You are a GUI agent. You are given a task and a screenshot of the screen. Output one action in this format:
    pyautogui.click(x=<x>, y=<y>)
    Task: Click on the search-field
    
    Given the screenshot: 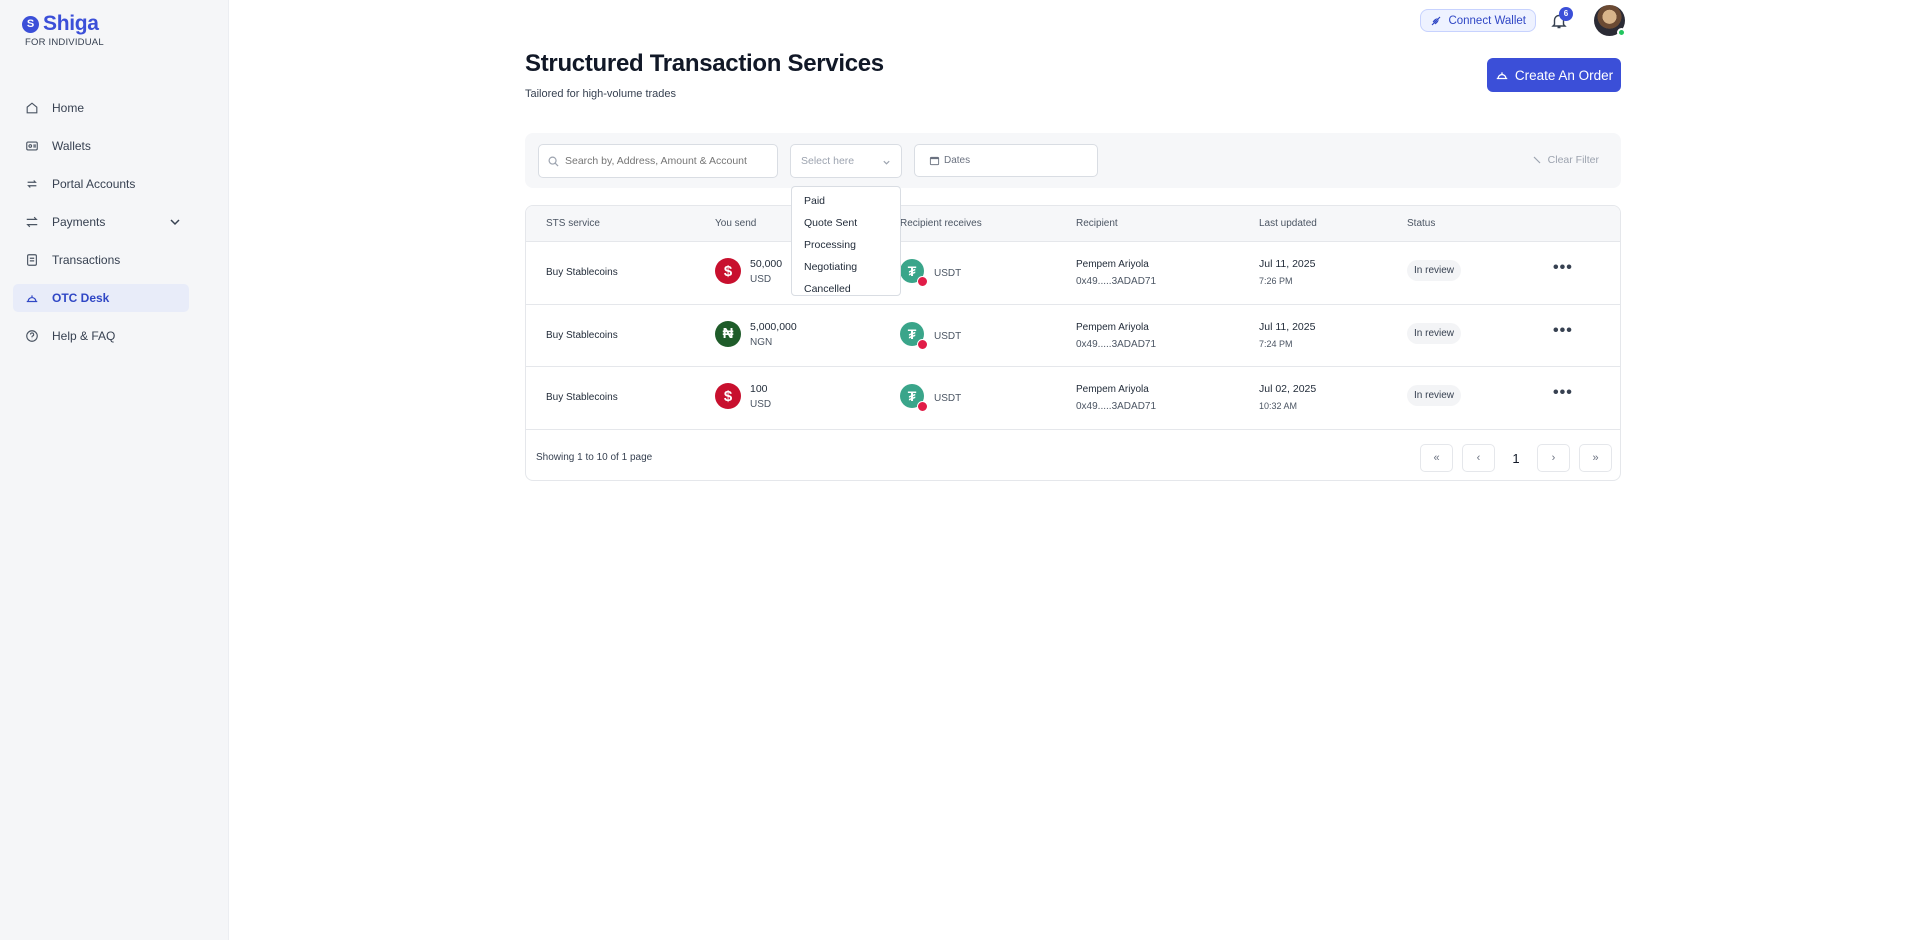 What is the action you would take?
    pyautogui.click(x=658, y=161)
    